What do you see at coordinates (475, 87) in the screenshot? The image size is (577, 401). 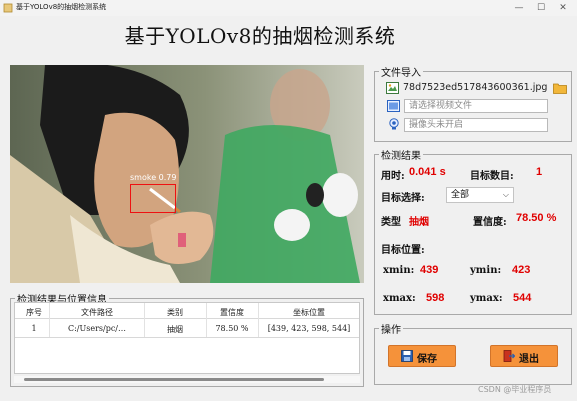 I see `image-file-name: 78d7523ed517843600361.jpg` at bounding box center [475, 87].